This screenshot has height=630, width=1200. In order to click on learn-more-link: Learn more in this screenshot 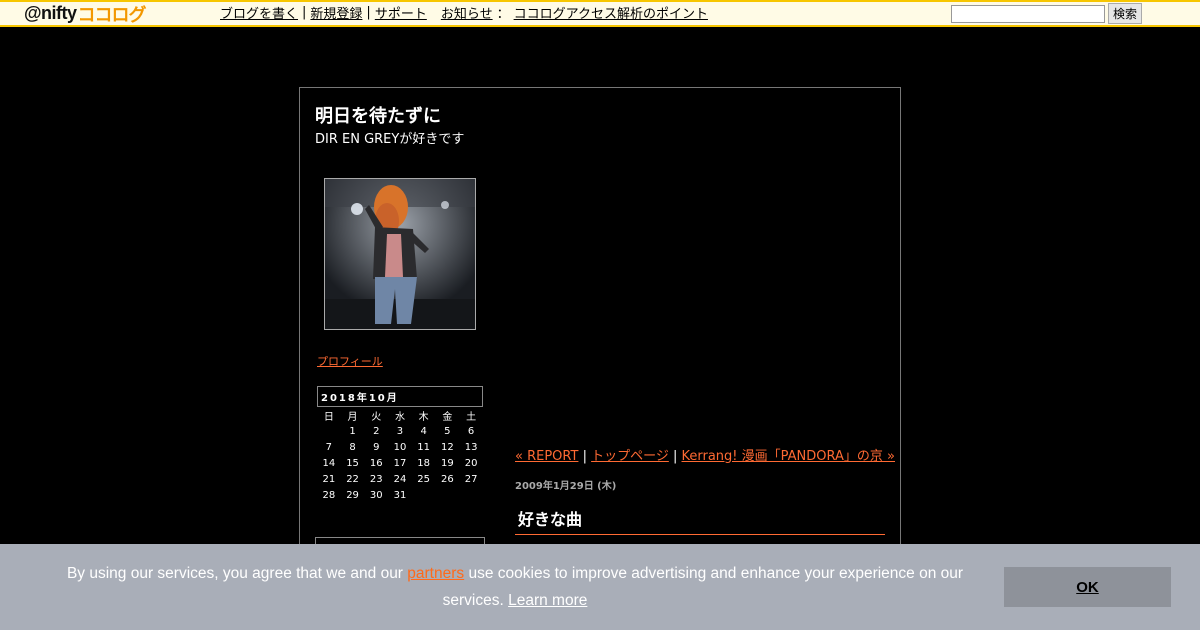, I will do `click(547, 600)`.